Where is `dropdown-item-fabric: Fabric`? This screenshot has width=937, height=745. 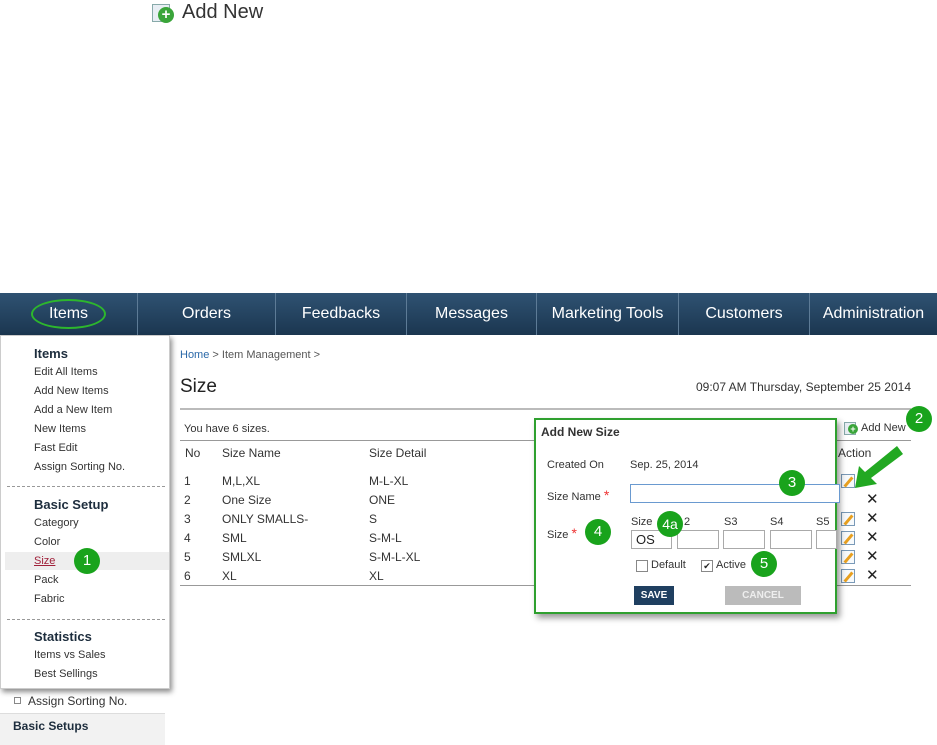
dropdown-item-fabric: Fabric is located at coordinates (49, 599).